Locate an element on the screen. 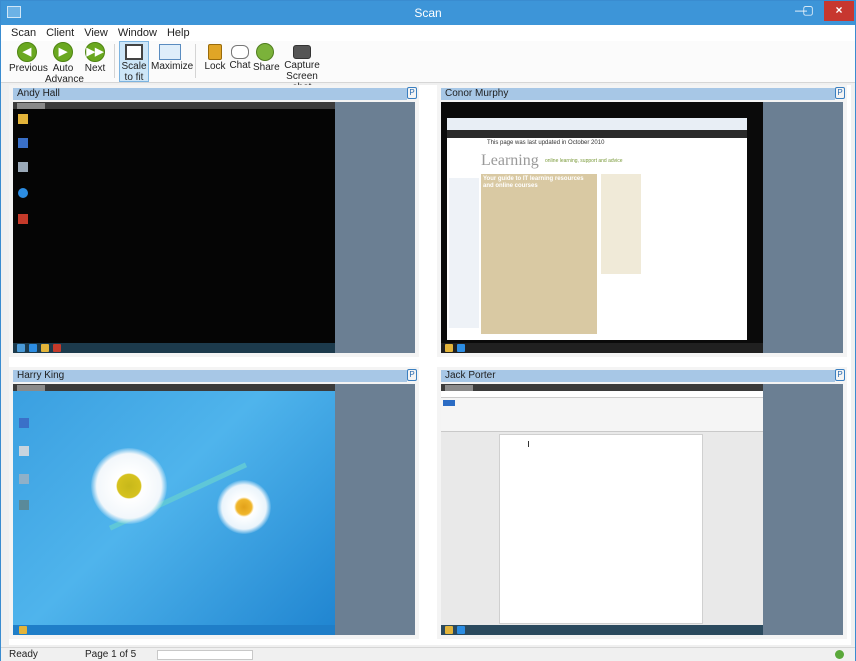 The width and height of the screenshot is (856, 661). site-header is located at coordinates (597, 134).